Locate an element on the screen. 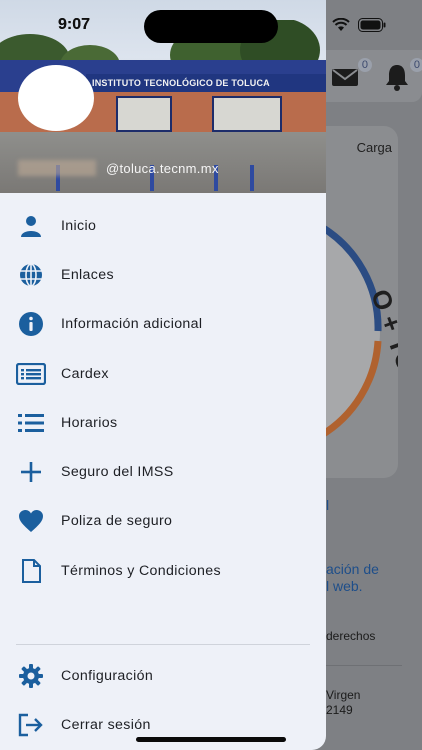 This screenshot has width=422, height=750. menu-label: Configuración is located at coordinates (107, 675).